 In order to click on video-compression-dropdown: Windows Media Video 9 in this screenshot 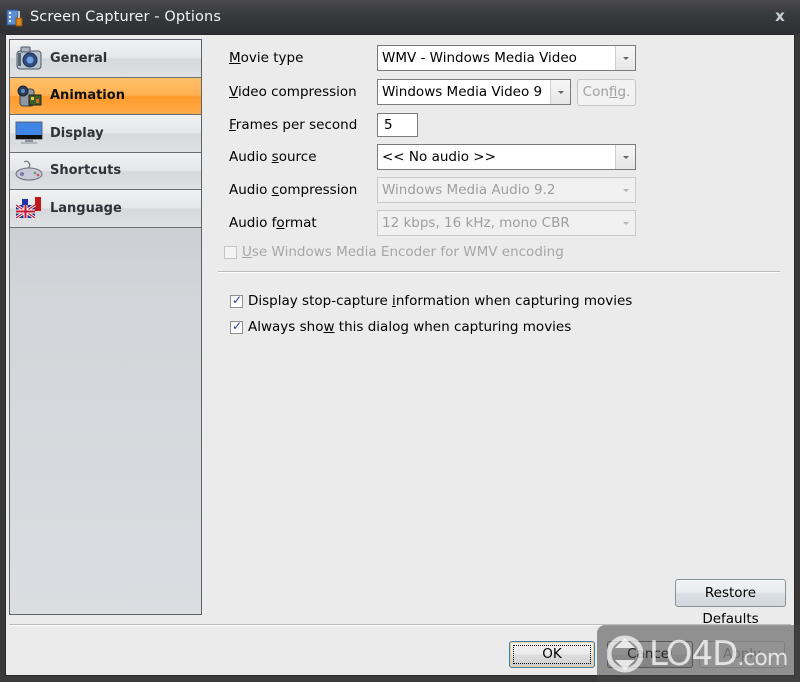, I will do `click(474, 92)`.